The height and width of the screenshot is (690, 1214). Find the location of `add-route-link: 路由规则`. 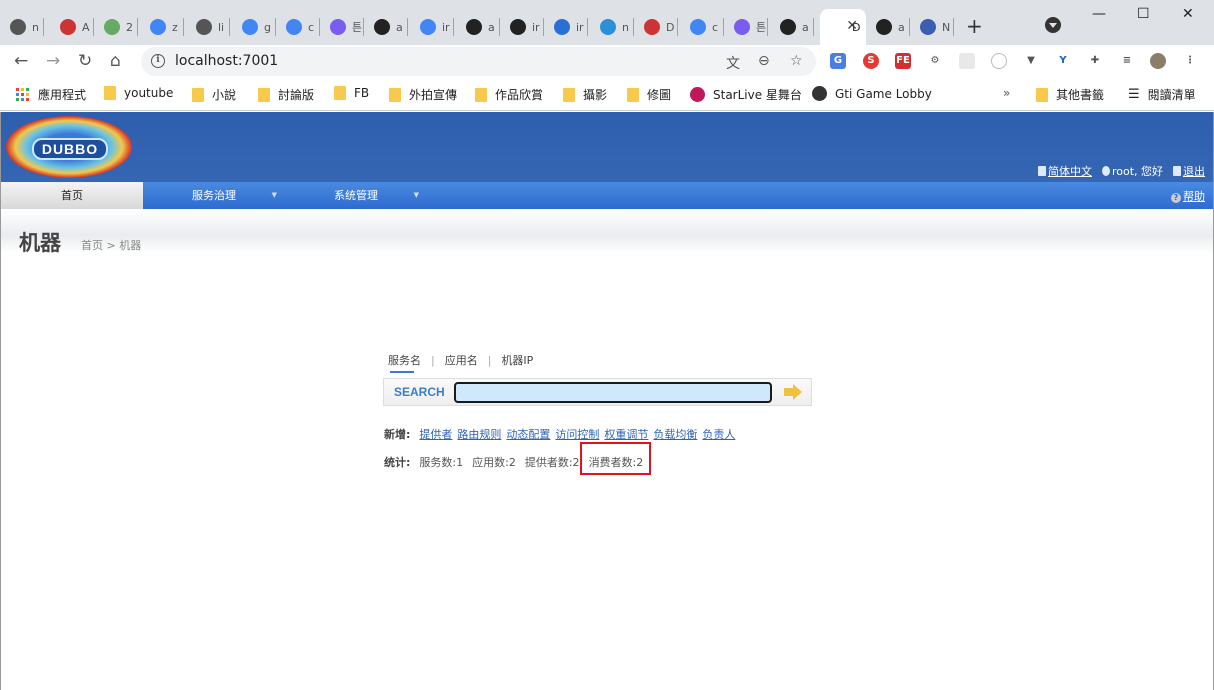

add-route-link: 路由规则 is located at coordinates (479, 434).